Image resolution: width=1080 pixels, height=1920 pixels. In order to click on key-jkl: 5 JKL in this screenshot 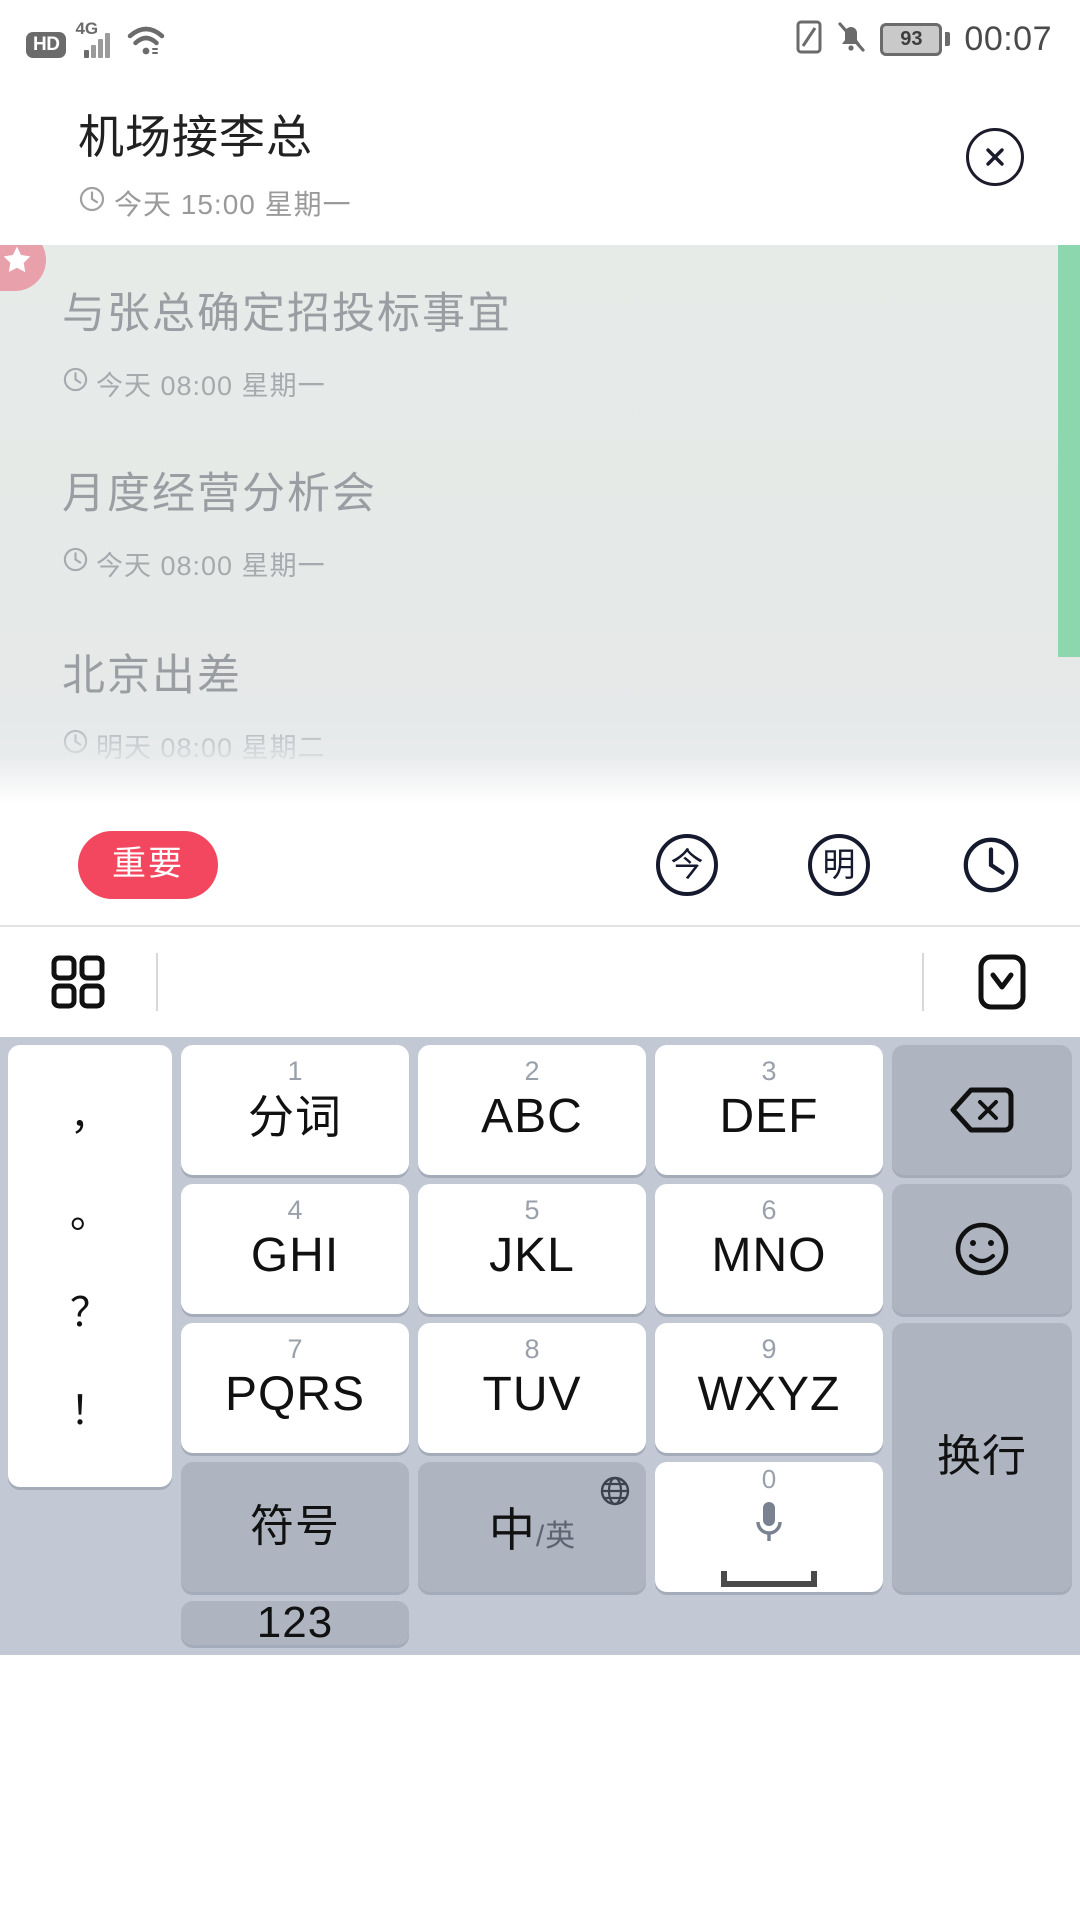, I will do `click(532, 1248)`.